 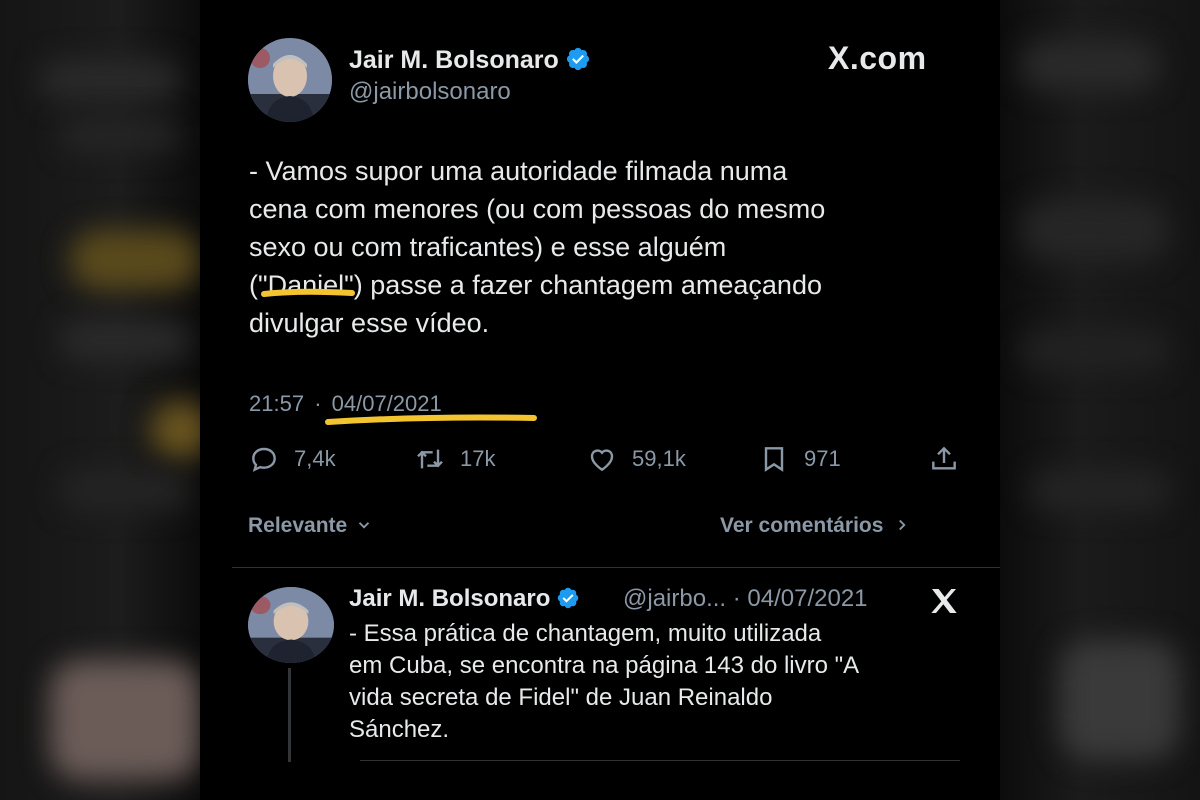 What do you see at coordinates (488, 247) in the screenshot?
I see `tweet-line: sexo ou com traficantes) e esse alguém` at bounding box center [488, 247].